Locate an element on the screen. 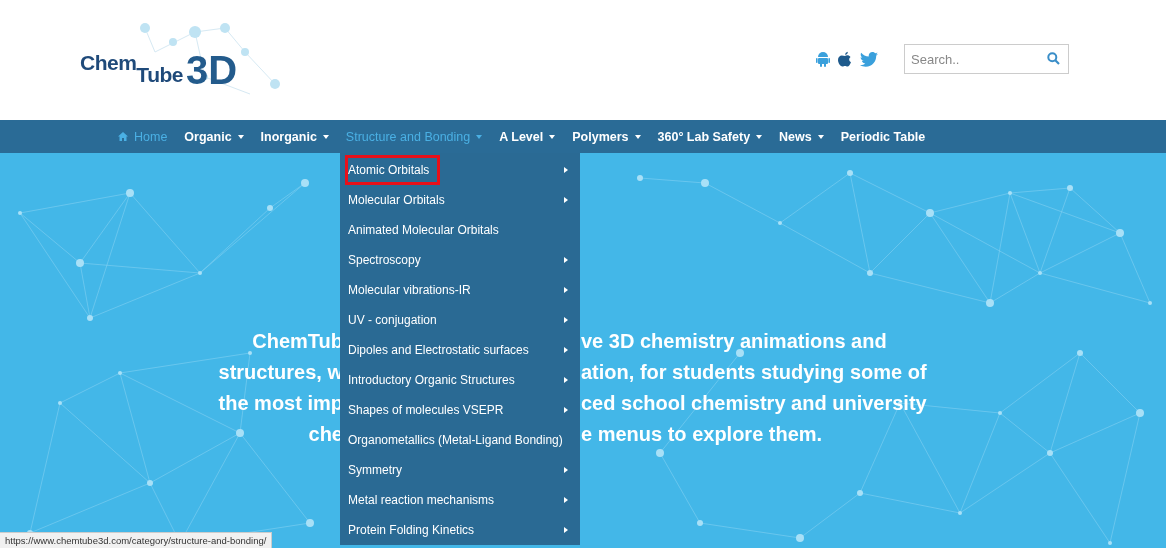  apple-icon is located at coordinates (845, 59).